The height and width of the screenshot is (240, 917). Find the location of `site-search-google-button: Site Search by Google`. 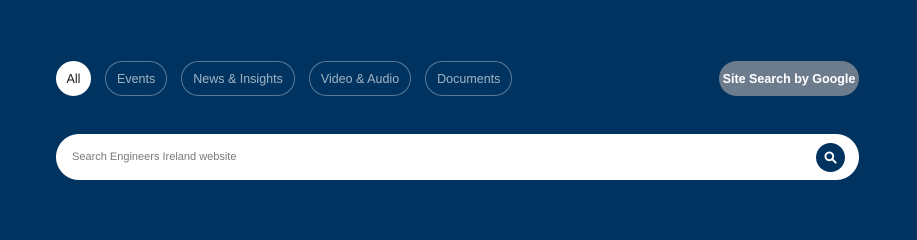

site-search-google-button: Site Search by Google is located at coordinates (789, 78).